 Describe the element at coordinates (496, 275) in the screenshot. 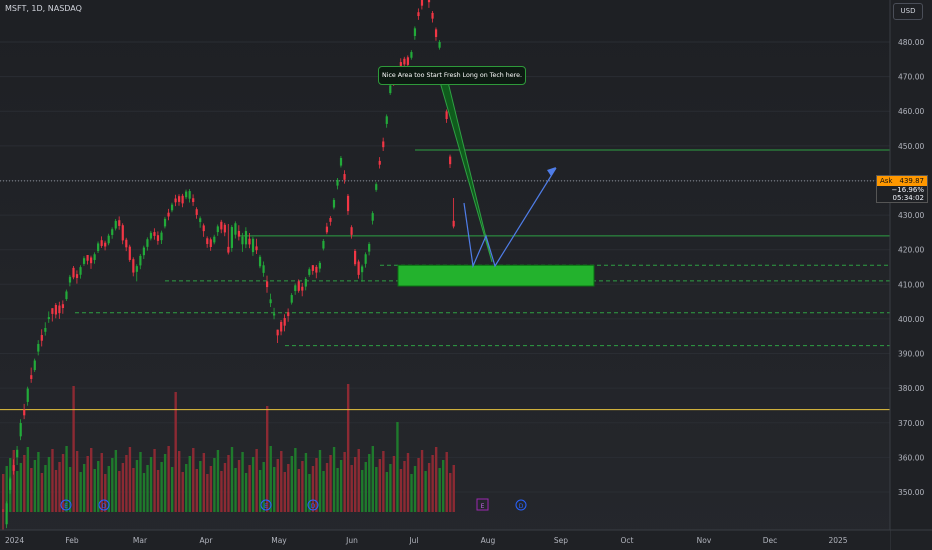

I see `support-zone-box` at that location.